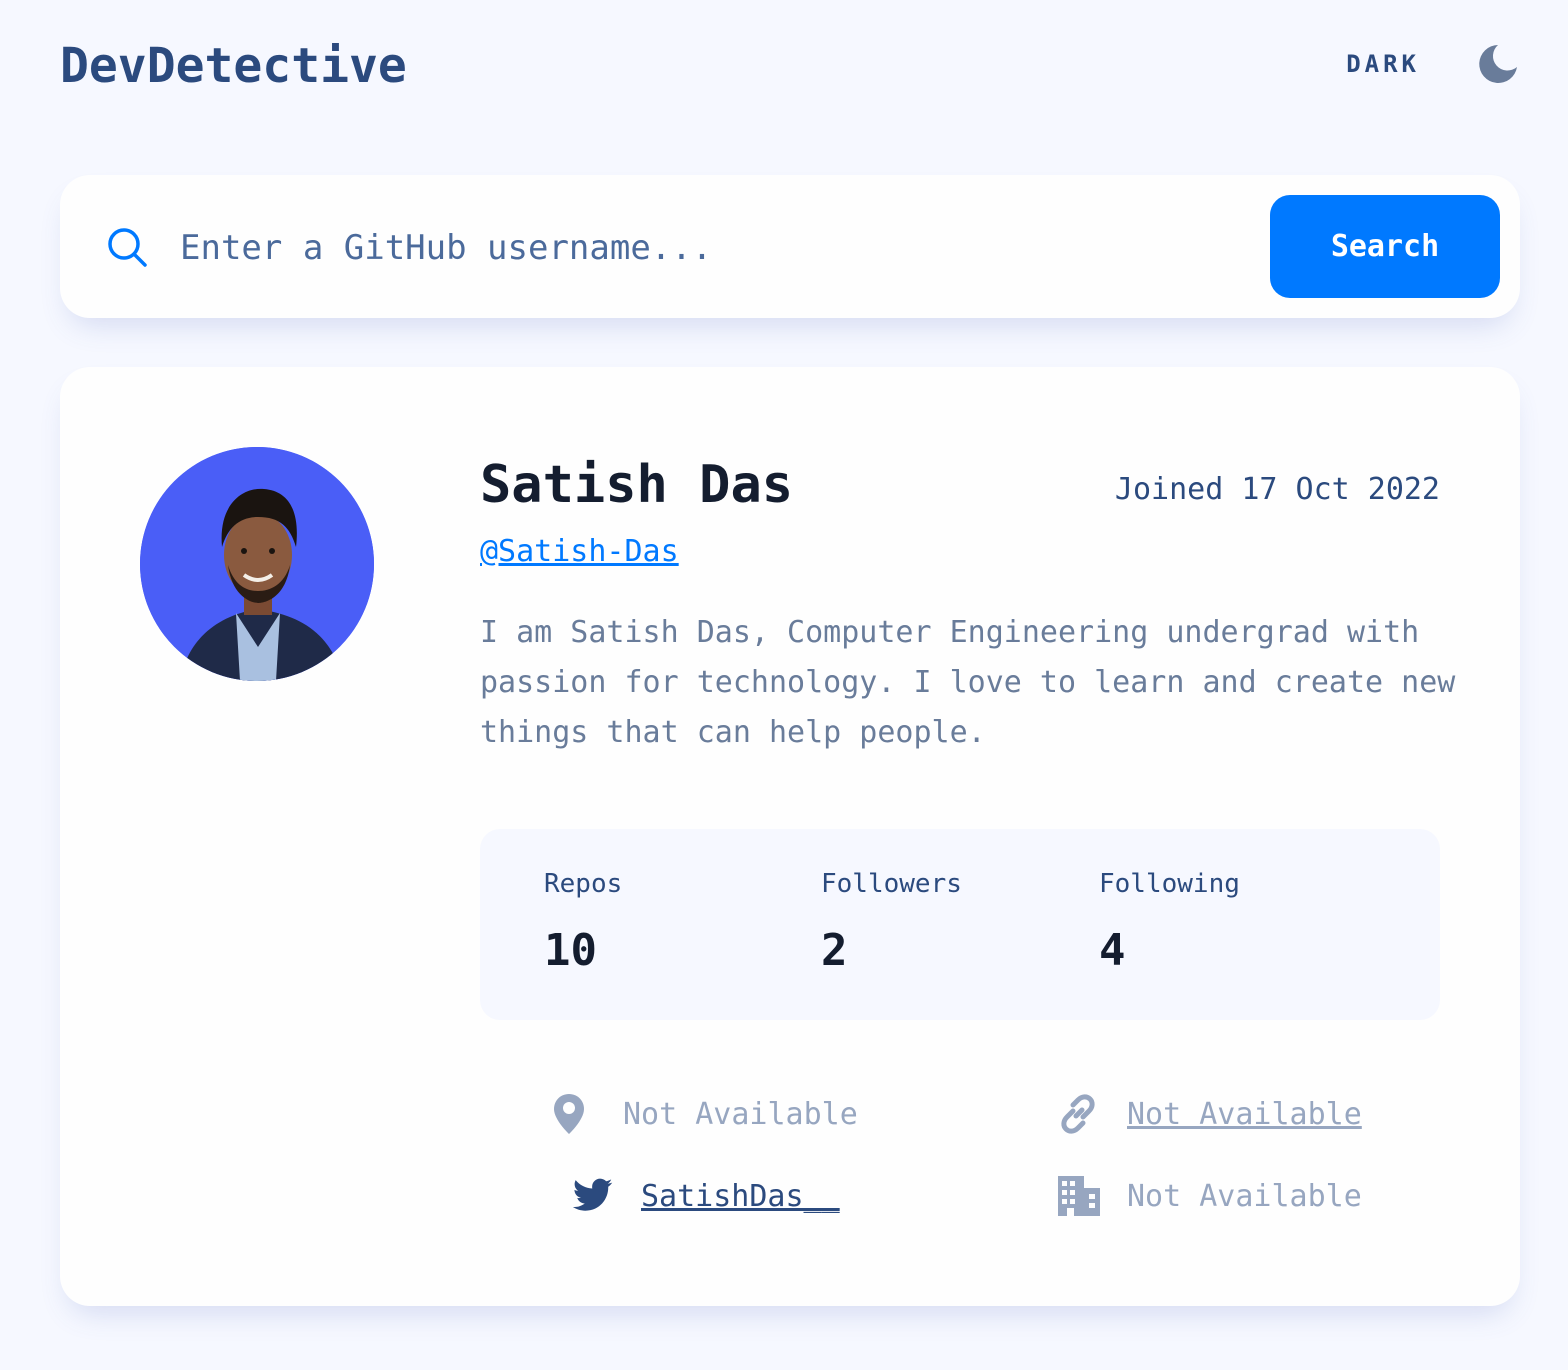 The width and height of the screenshot is (1568, 1370). What do you see at coordinates (1498, 64) in the screenshot?
I see `moon-icon` at bounding box center [1498, 64].